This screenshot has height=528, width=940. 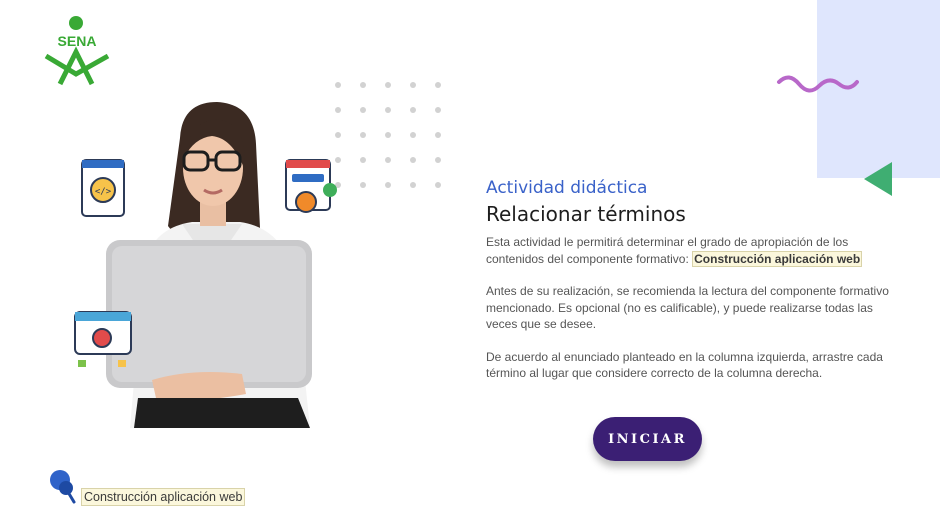 I want to click on code-settings-icon: </>, so click(x=103, y=188).